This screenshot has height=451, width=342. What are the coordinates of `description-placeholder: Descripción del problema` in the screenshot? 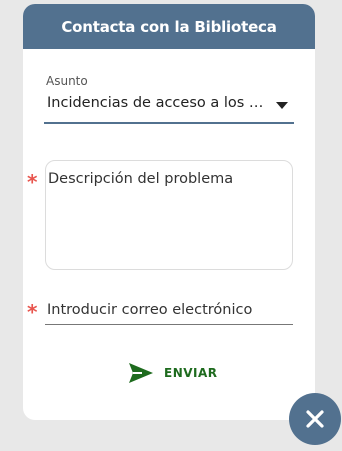 It's located at (141, 179).